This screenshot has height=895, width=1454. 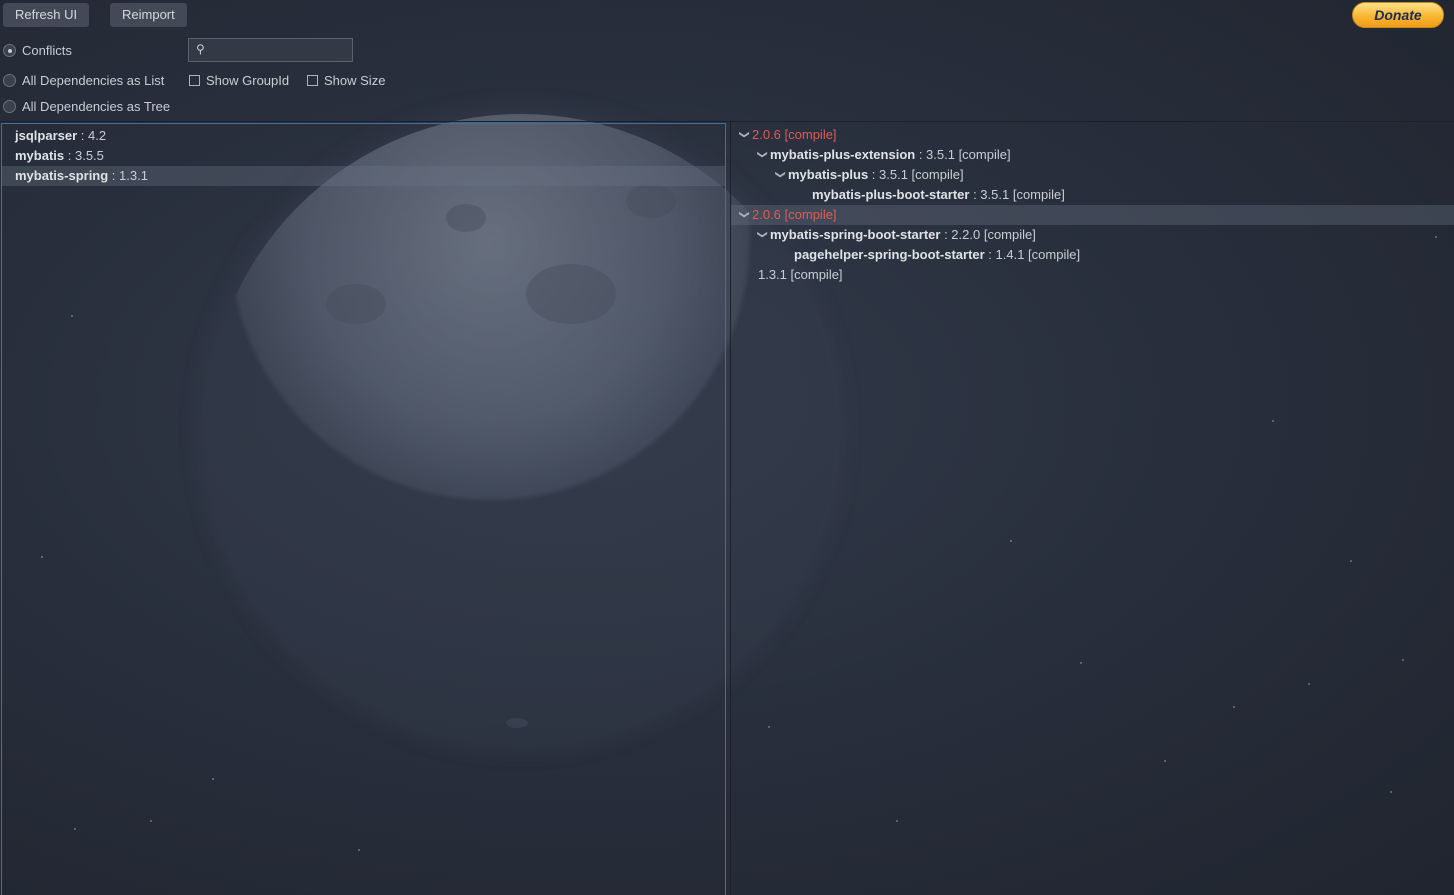 I want to click on show-size-label: Show Size, so click(x=355, y=80).